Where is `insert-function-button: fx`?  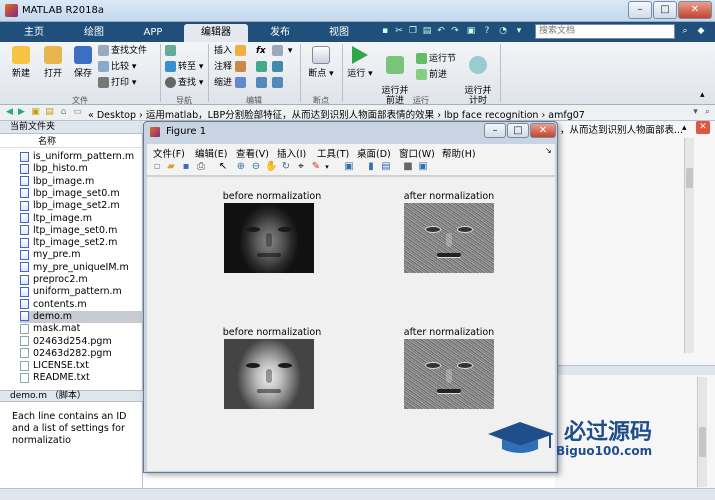
insert-function-button: fx is located at coordinates (261, 51).